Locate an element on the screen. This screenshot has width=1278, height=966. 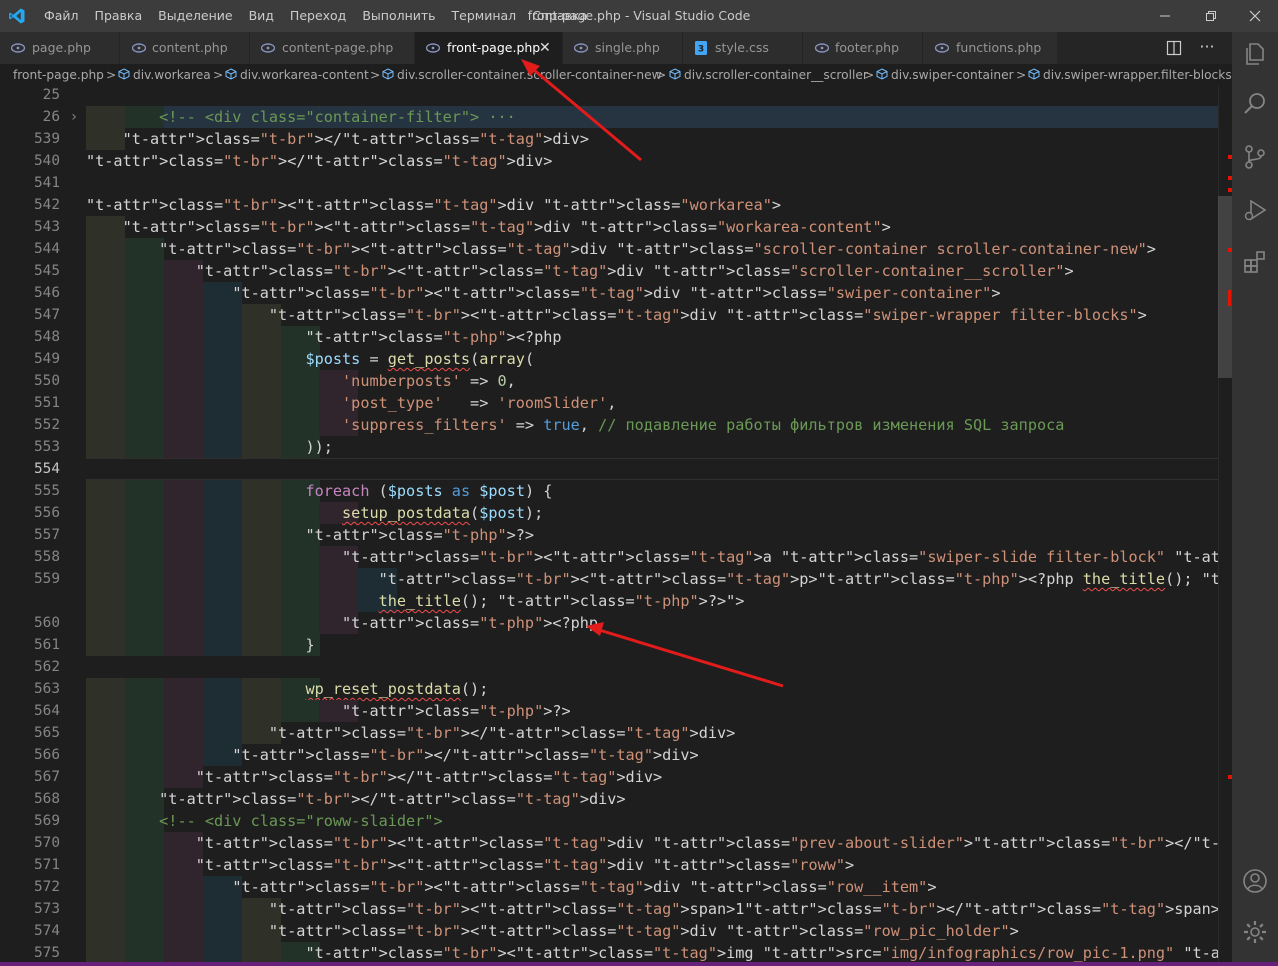
line-number: 558 is located at coordinates (47, 557).